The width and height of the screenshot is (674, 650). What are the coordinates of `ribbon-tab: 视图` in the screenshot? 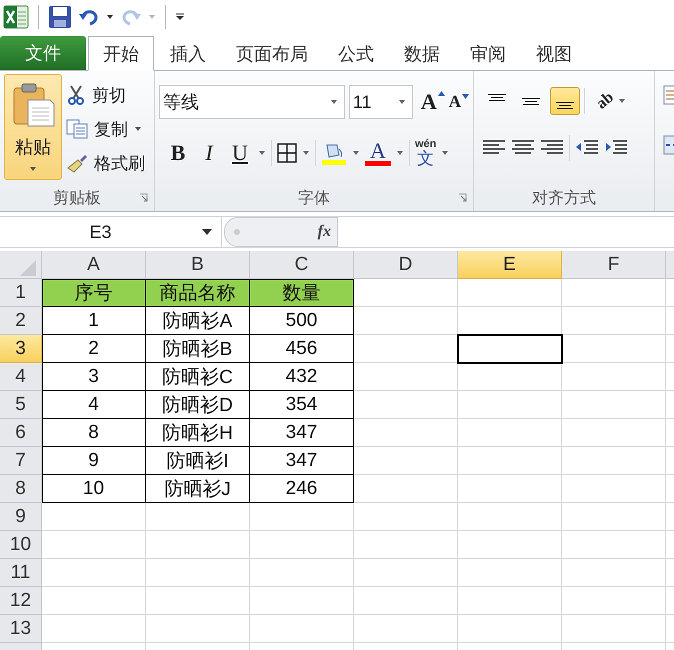 It's located at (554, 53).